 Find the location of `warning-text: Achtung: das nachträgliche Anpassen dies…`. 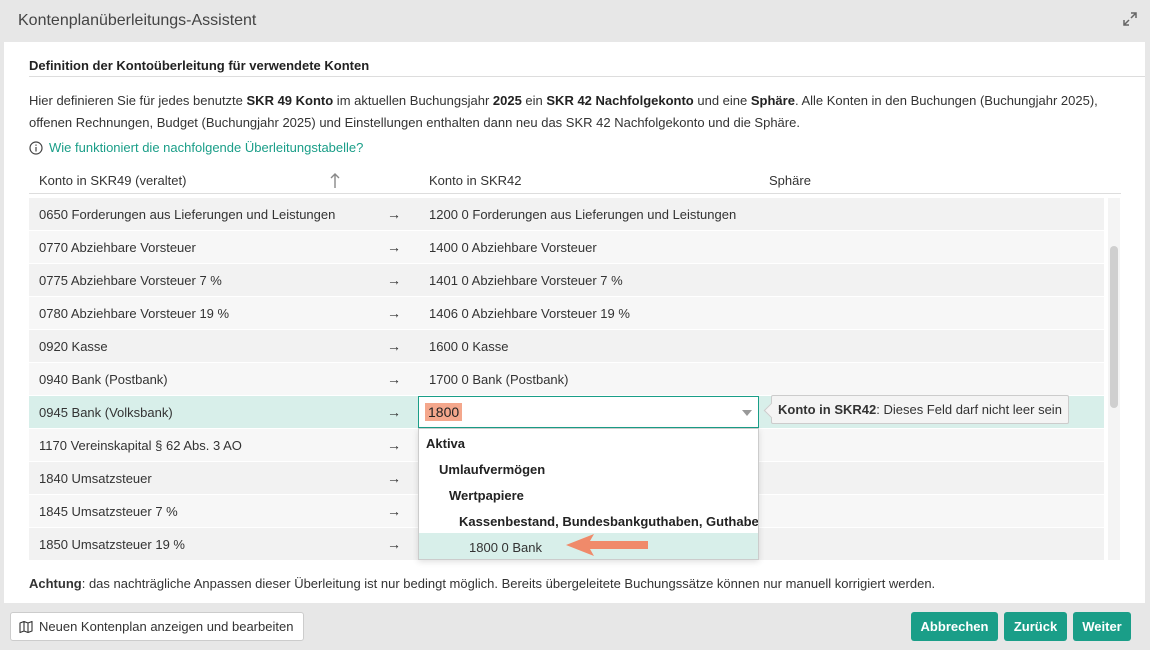

warning-text: Achtung: das nachträgliche Anpassen dies… is located at coordinates (482, 583).